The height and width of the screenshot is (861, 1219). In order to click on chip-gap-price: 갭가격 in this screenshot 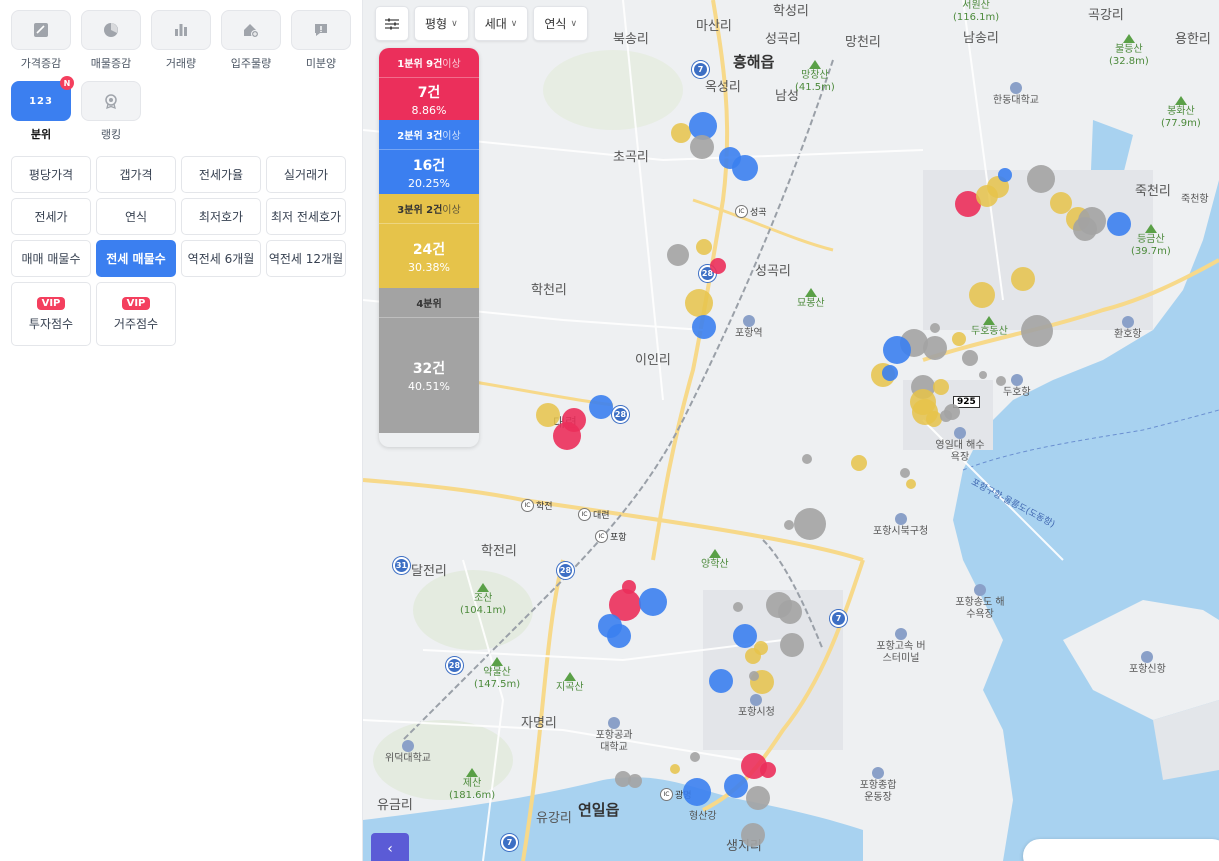, I will do `click(136, 174)`.